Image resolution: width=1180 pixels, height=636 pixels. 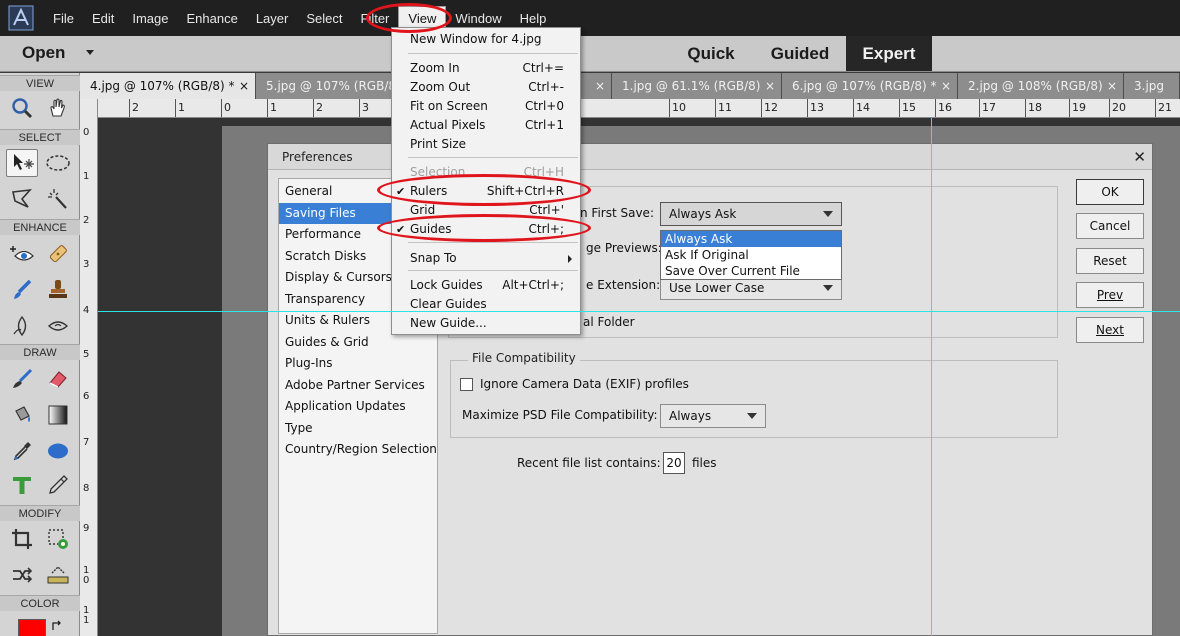 I want to click on sponge-tool-icon, so click(x=58, y=326).